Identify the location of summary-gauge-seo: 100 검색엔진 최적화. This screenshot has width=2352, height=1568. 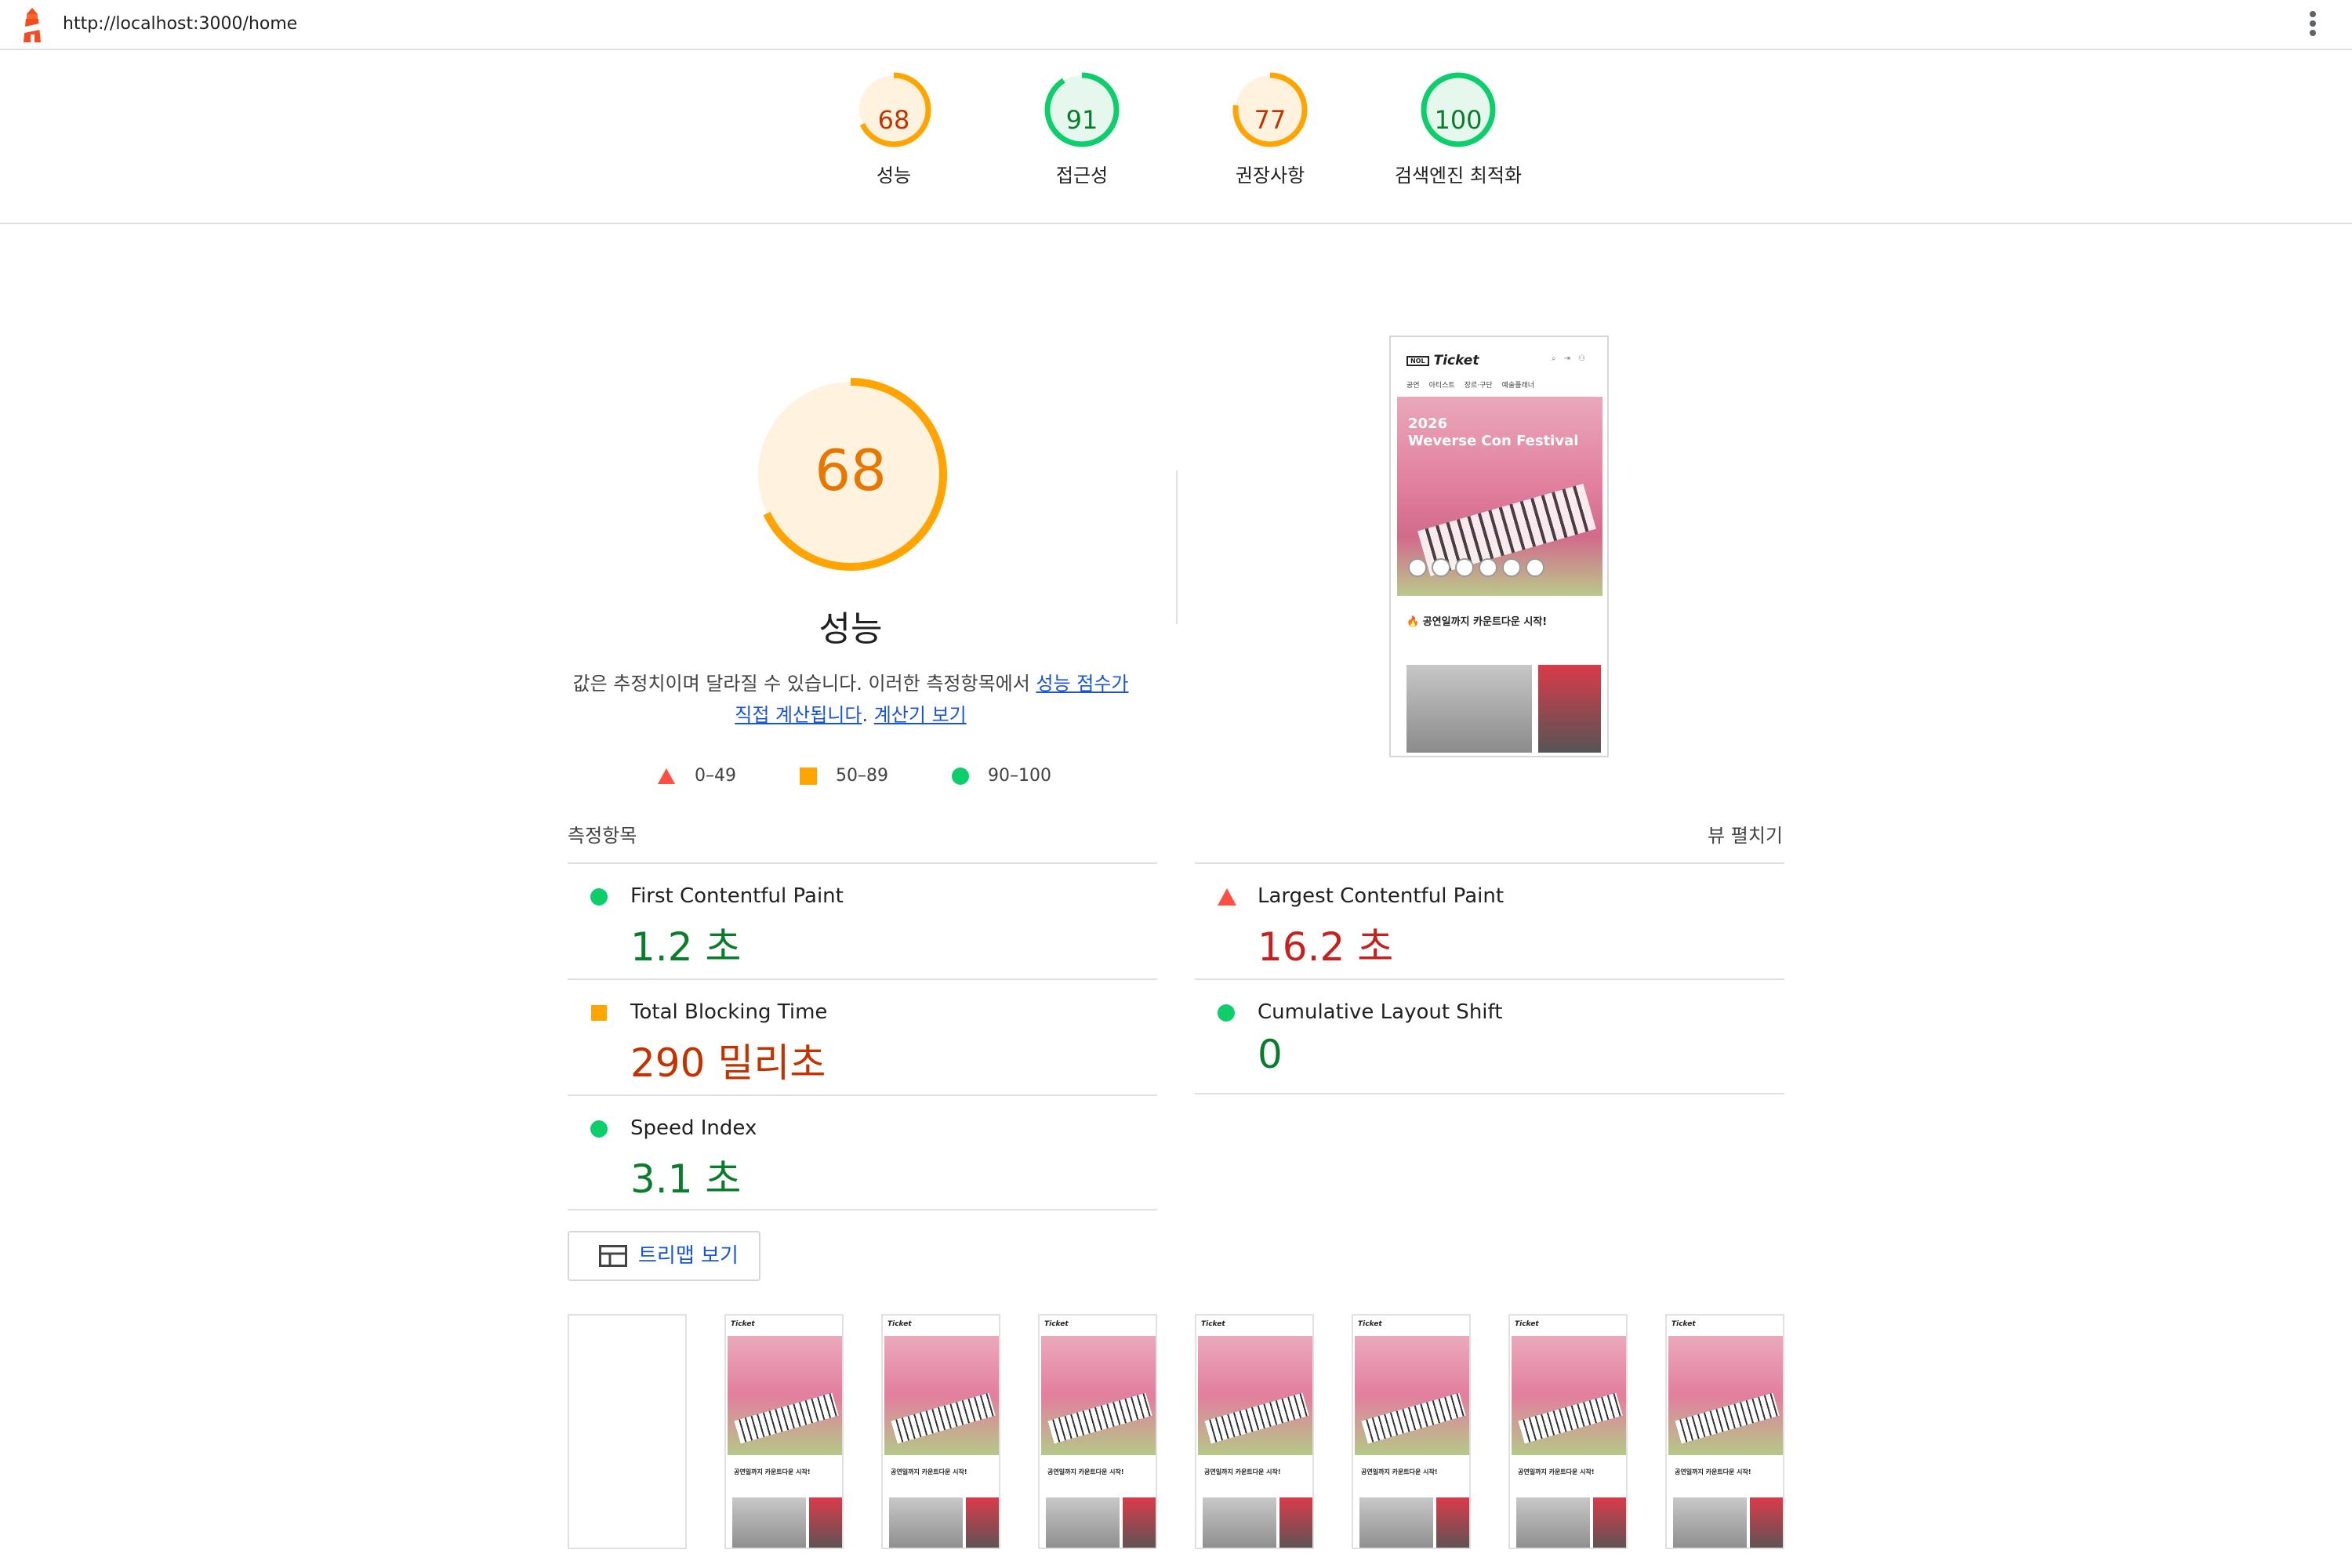
(1458, 129).